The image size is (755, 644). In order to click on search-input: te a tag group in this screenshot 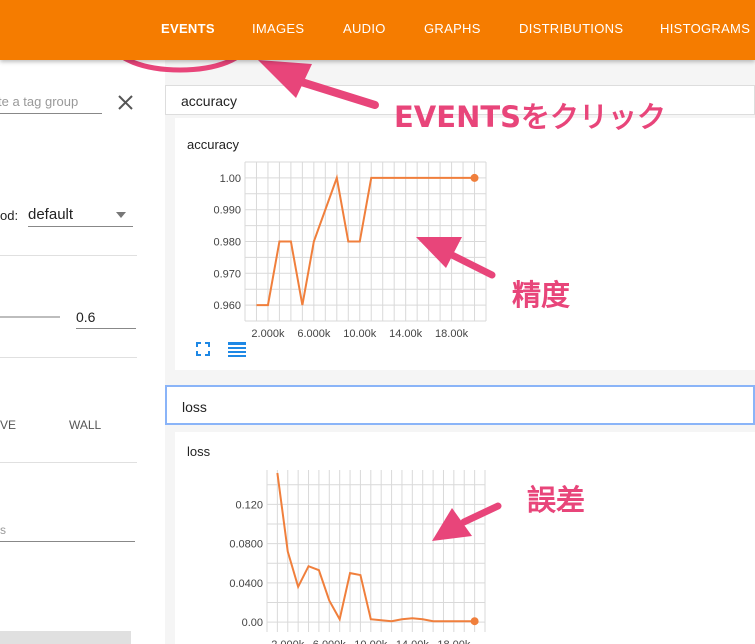, I will do `click(39, 101)`.